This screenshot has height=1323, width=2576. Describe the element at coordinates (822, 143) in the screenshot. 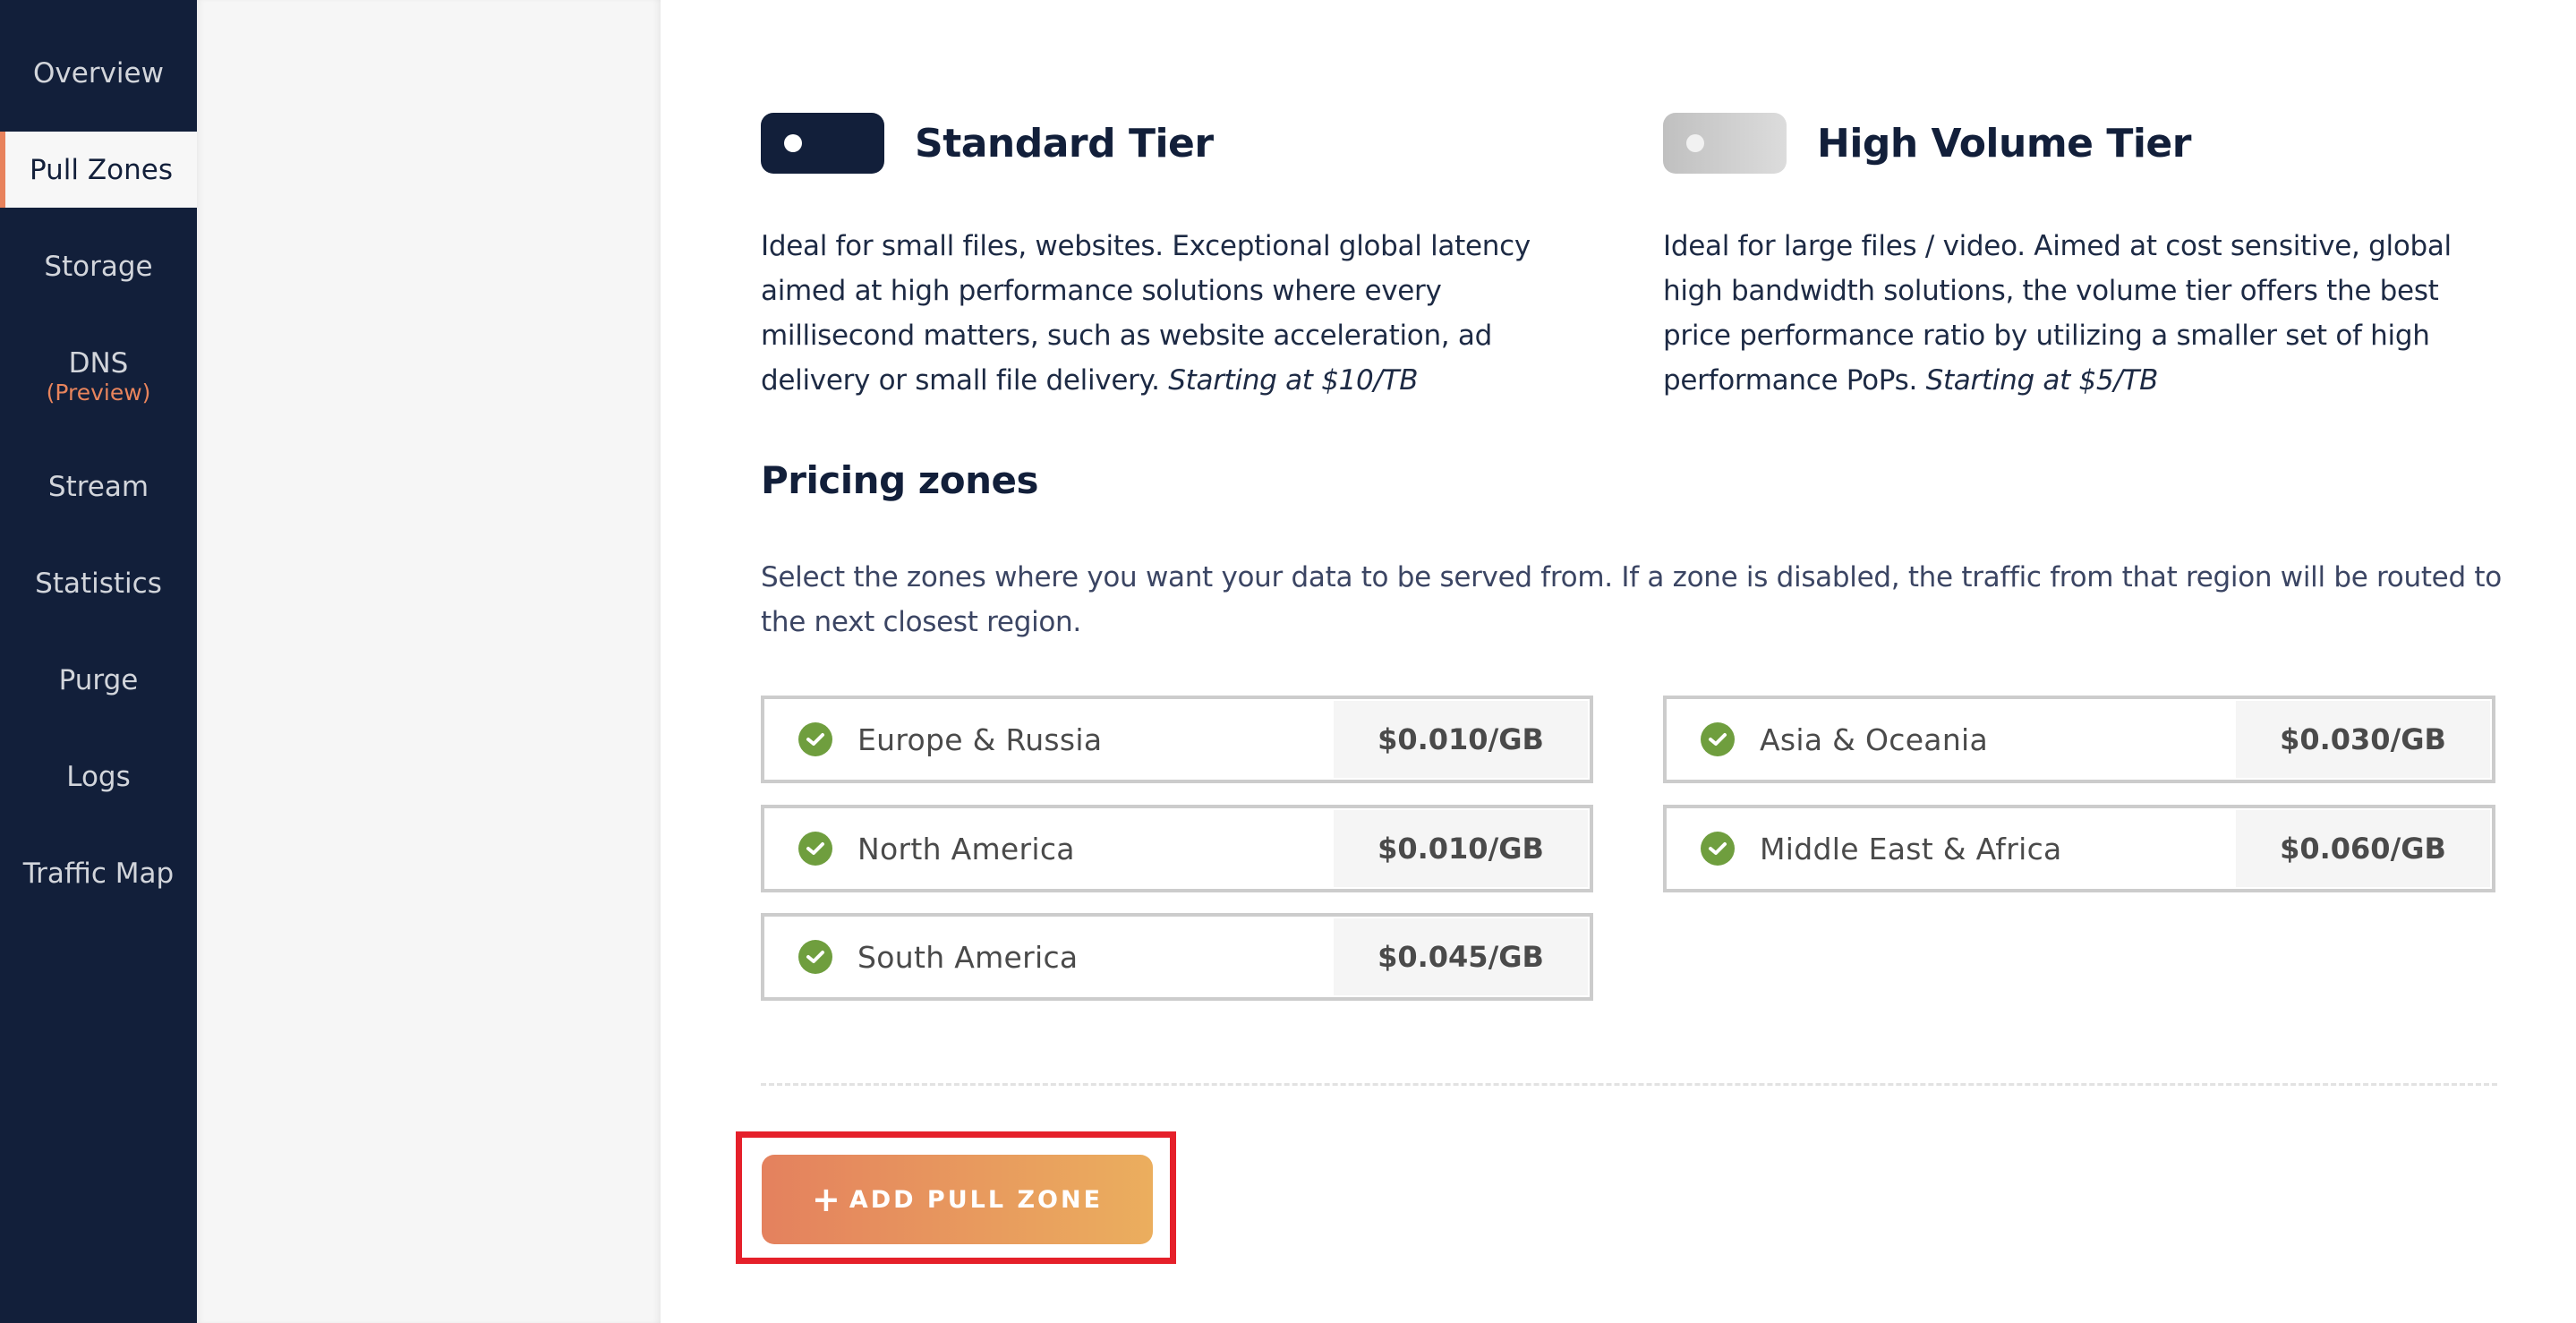

I see `standard-tier-toggle` at that location.